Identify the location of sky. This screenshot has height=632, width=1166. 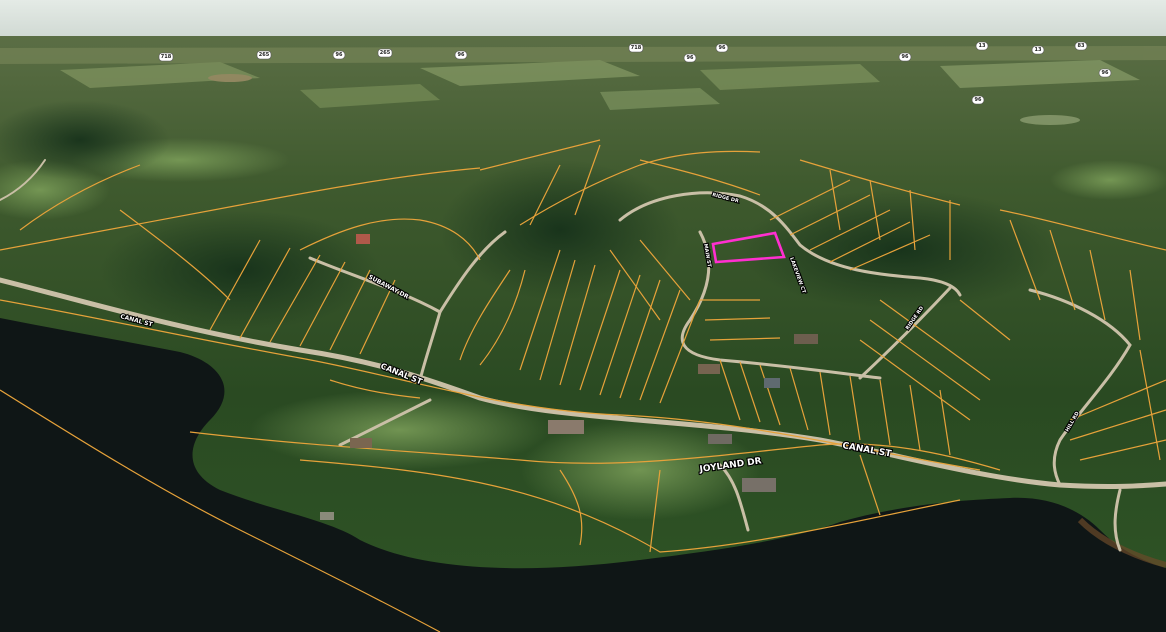
(583, 20).